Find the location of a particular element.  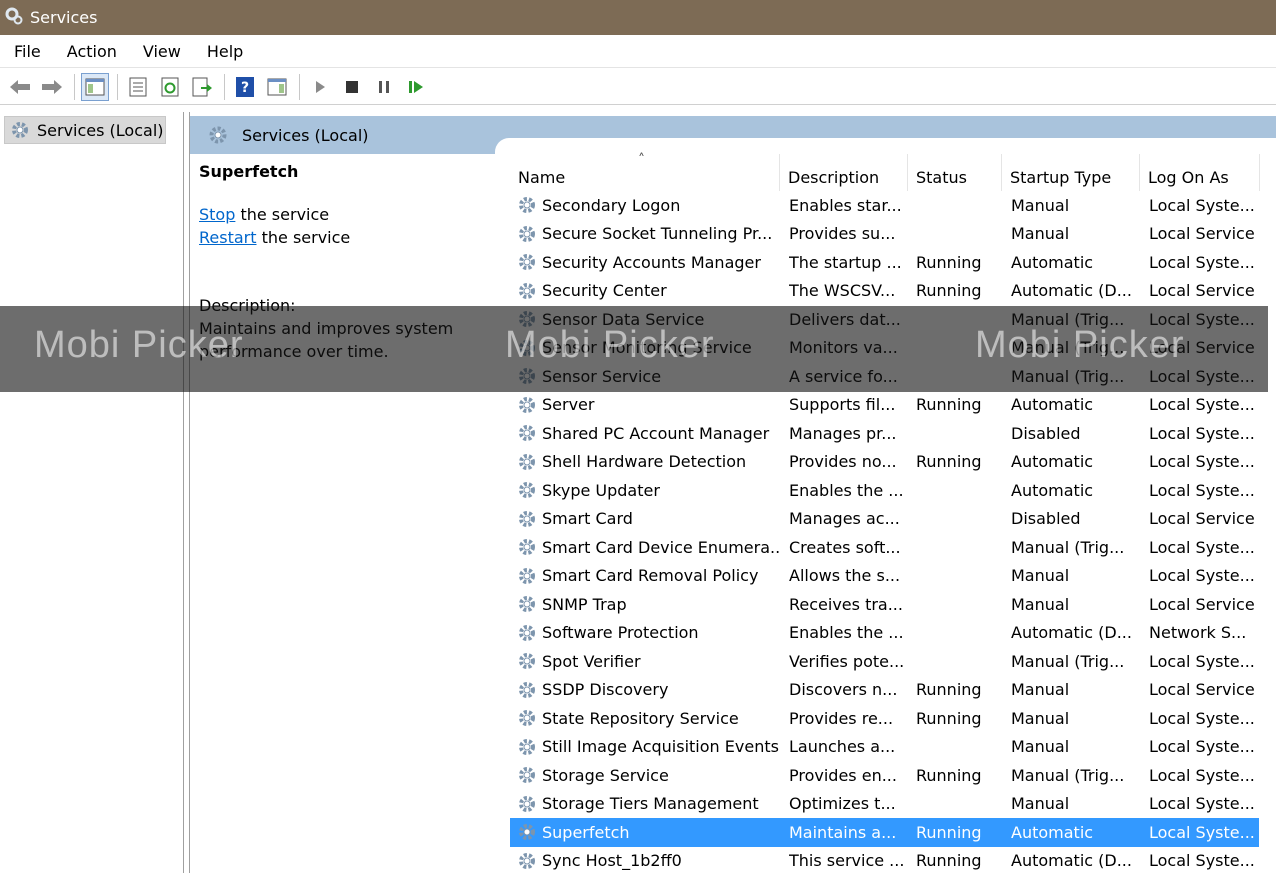

stop-service-button is located at coordinates (352, 87).